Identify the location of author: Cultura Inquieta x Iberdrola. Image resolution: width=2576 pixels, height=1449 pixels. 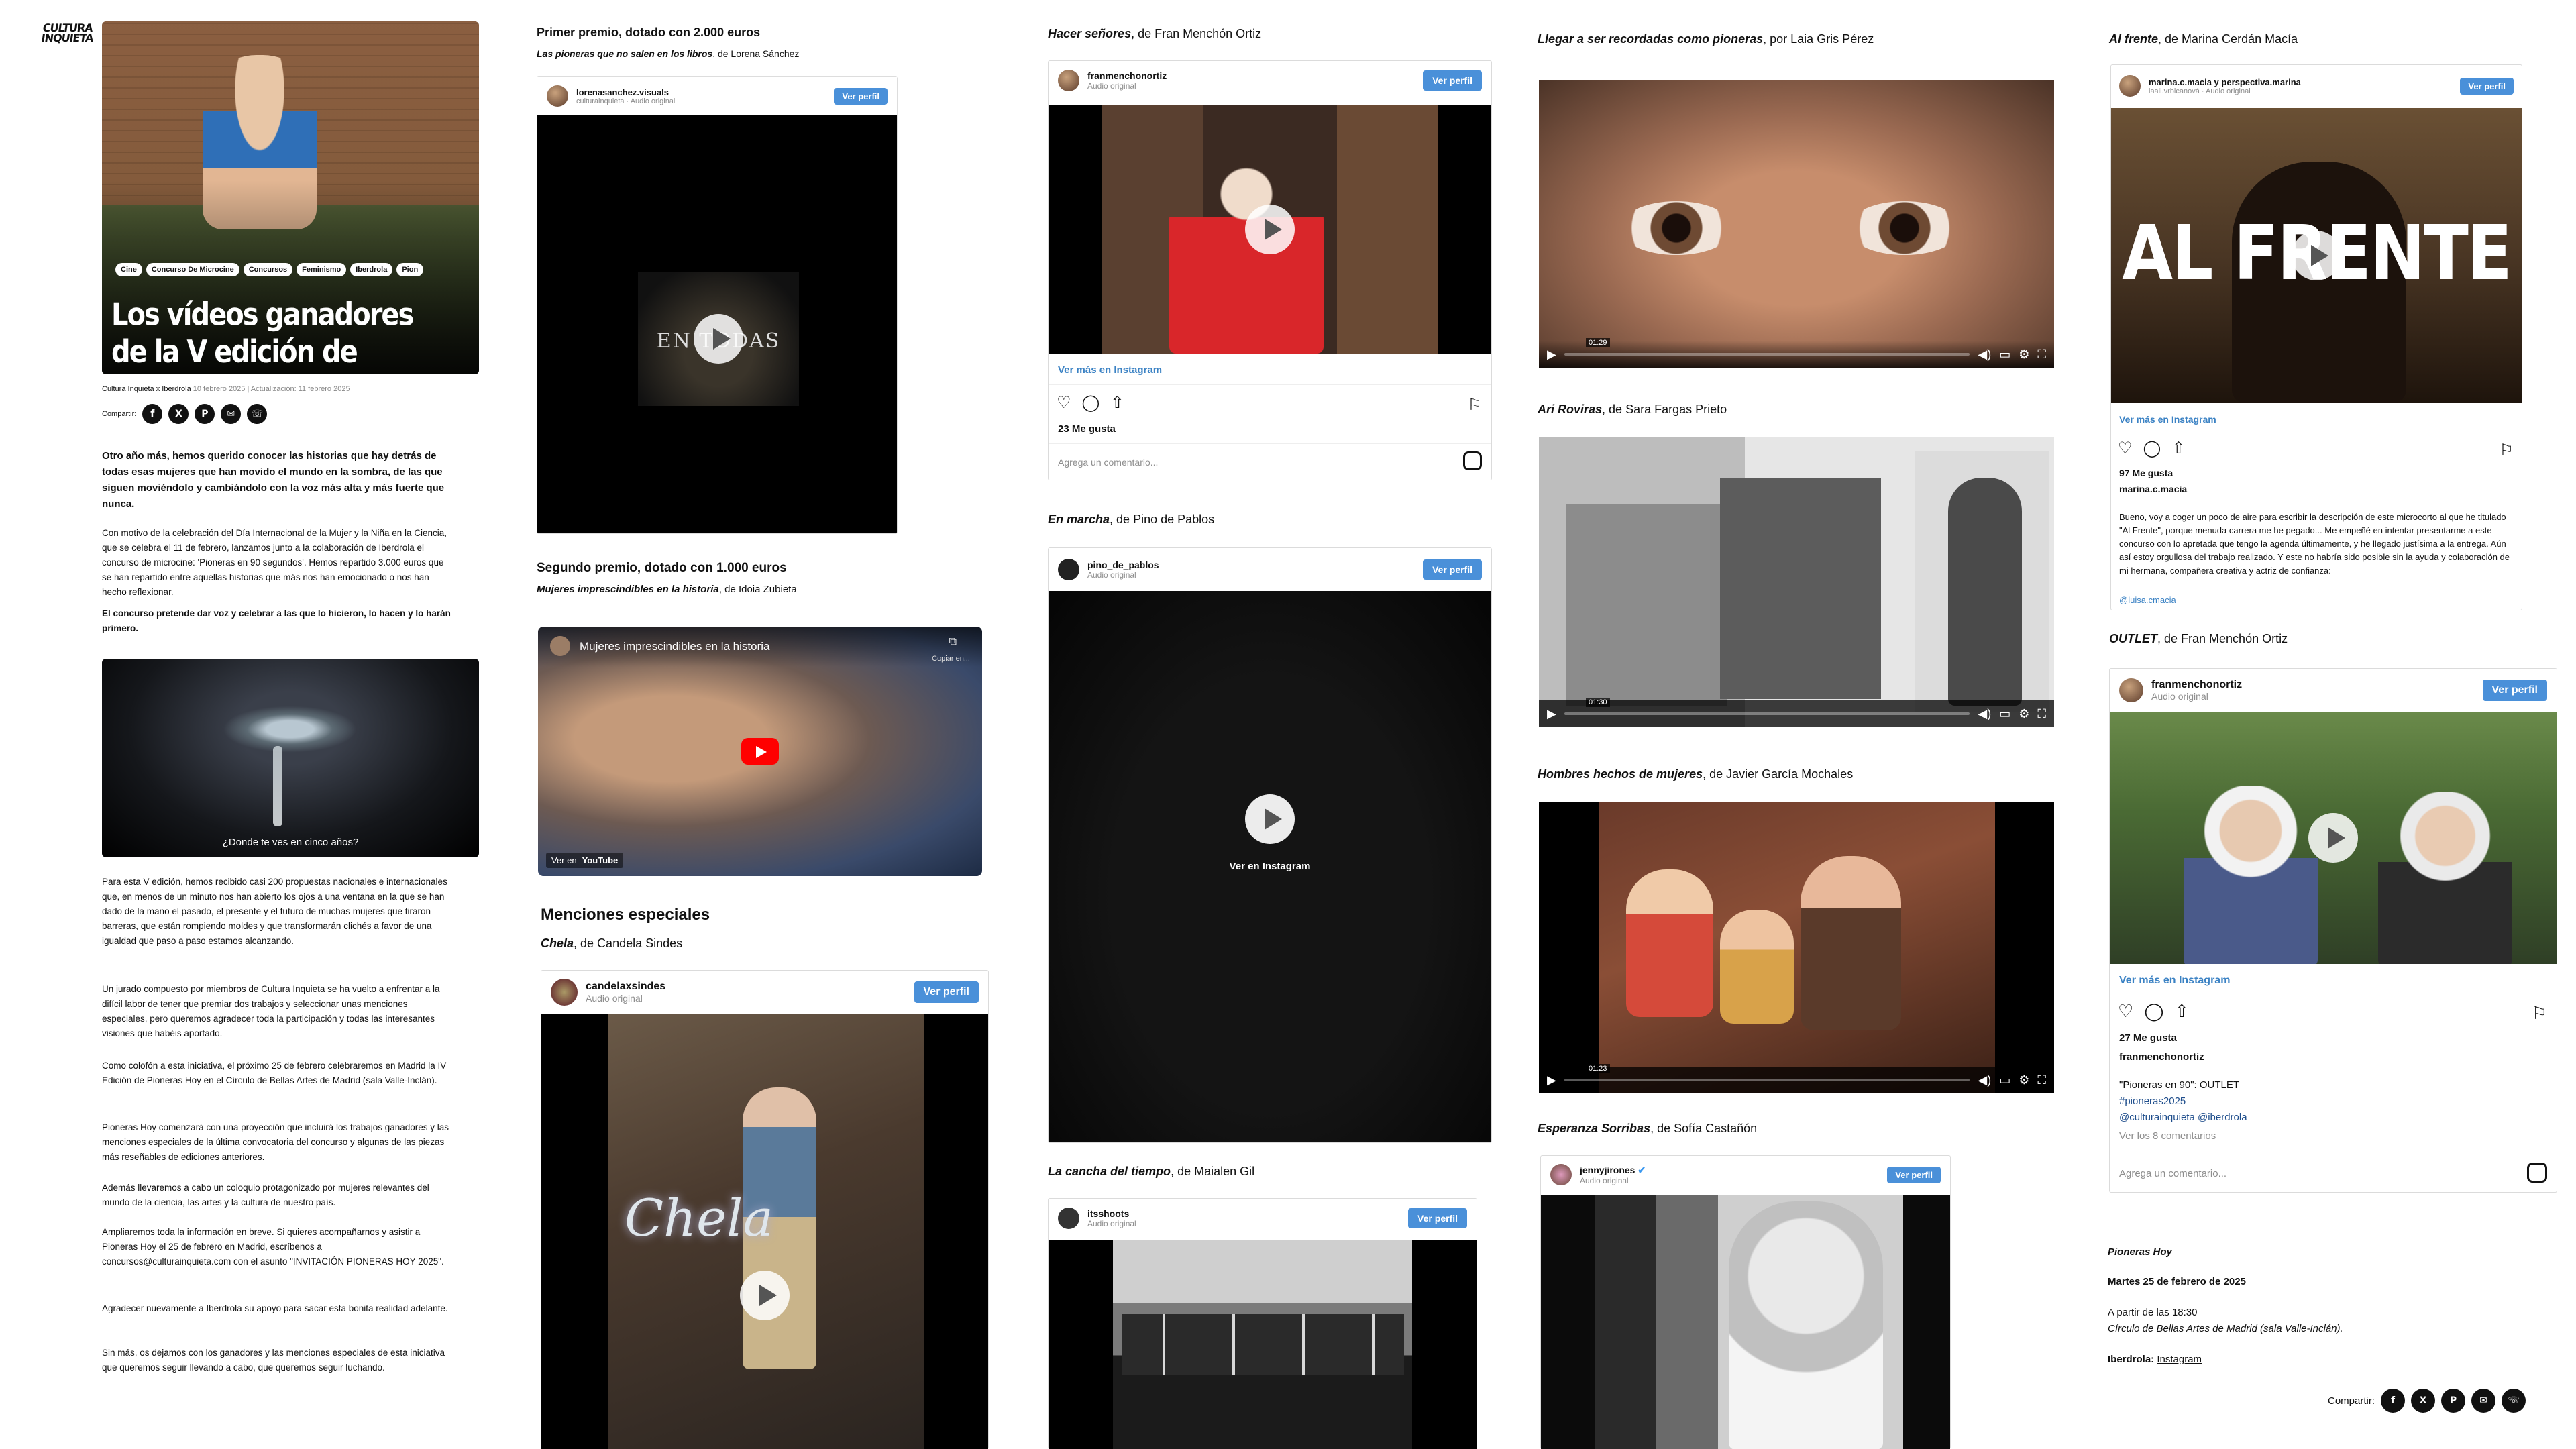
(146, 389).